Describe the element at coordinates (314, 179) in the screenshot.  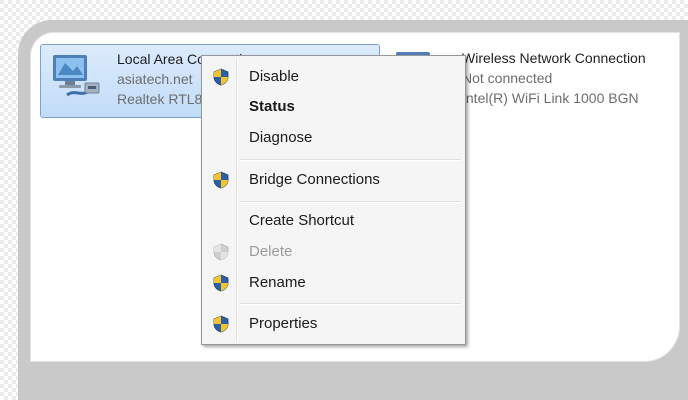
I see `menu-item-label: Bridge Connections` at that location.